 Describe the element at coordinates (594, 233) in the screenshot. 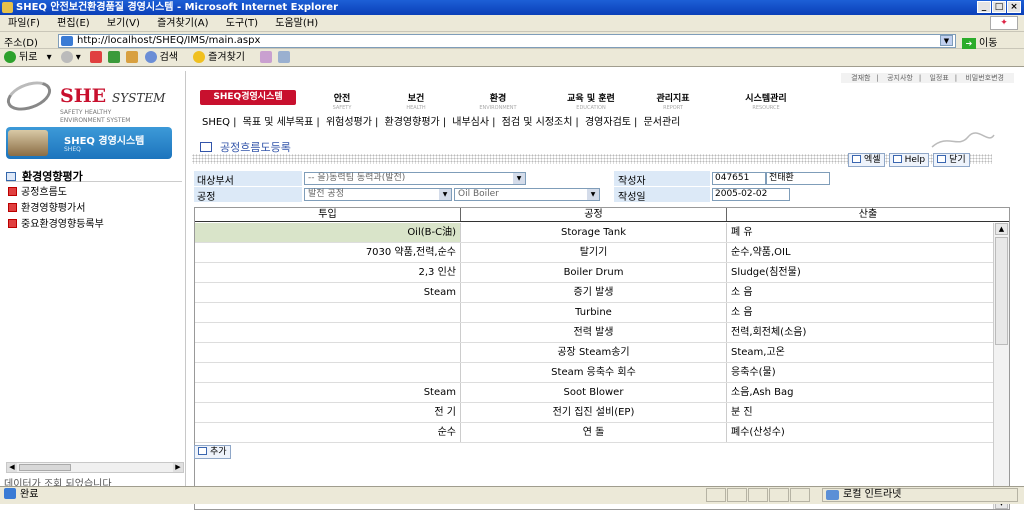

I see `table-row: Oil(B-C油) Storage Tank 폐 유` at that location.